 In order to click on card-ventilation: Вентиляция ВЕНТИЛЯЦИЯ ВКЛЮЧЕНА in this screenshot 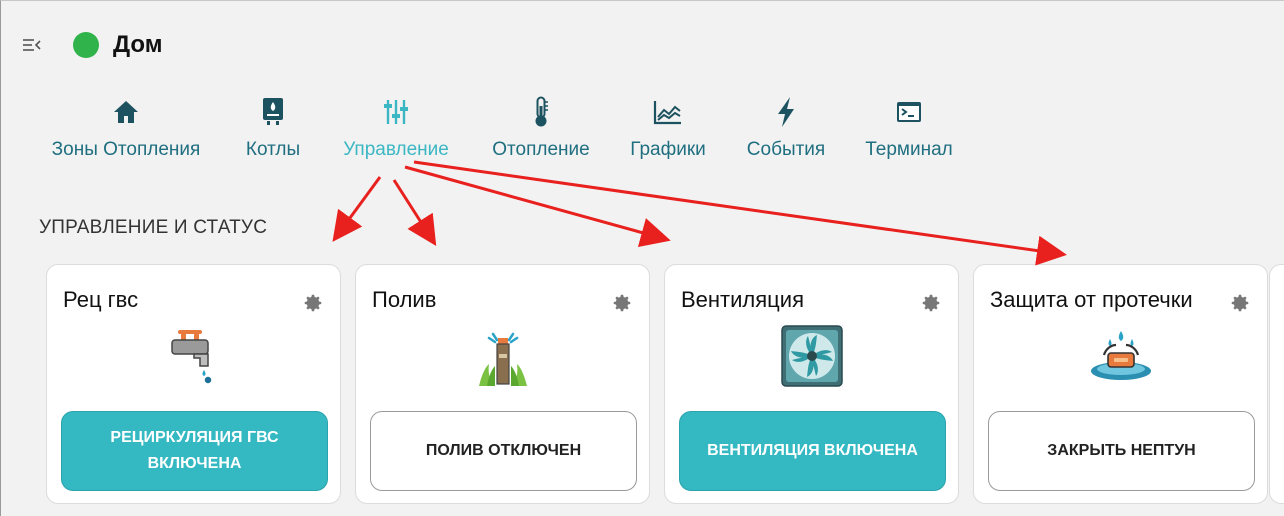, I will do `click(811, 384)`.